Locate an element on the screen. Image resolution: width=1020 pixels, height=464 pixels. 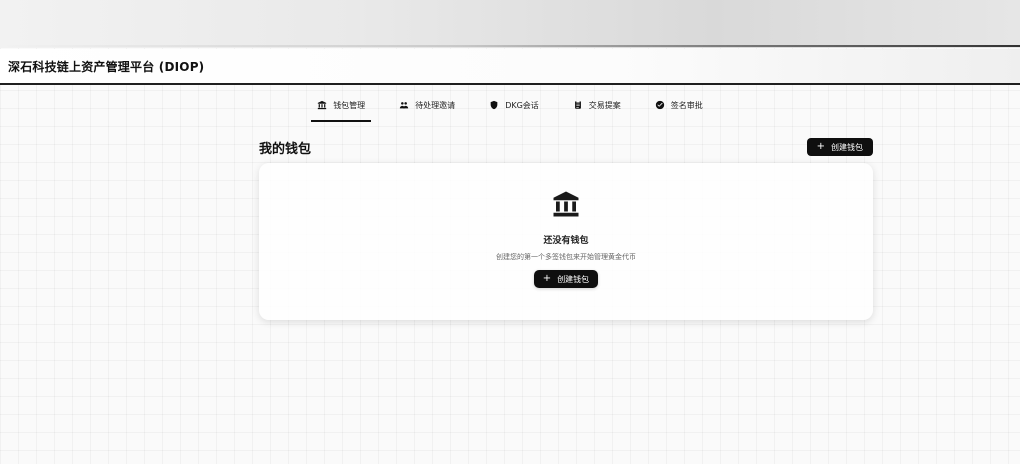
tab-label: DKG会话 is located at coordinates (522, 105).